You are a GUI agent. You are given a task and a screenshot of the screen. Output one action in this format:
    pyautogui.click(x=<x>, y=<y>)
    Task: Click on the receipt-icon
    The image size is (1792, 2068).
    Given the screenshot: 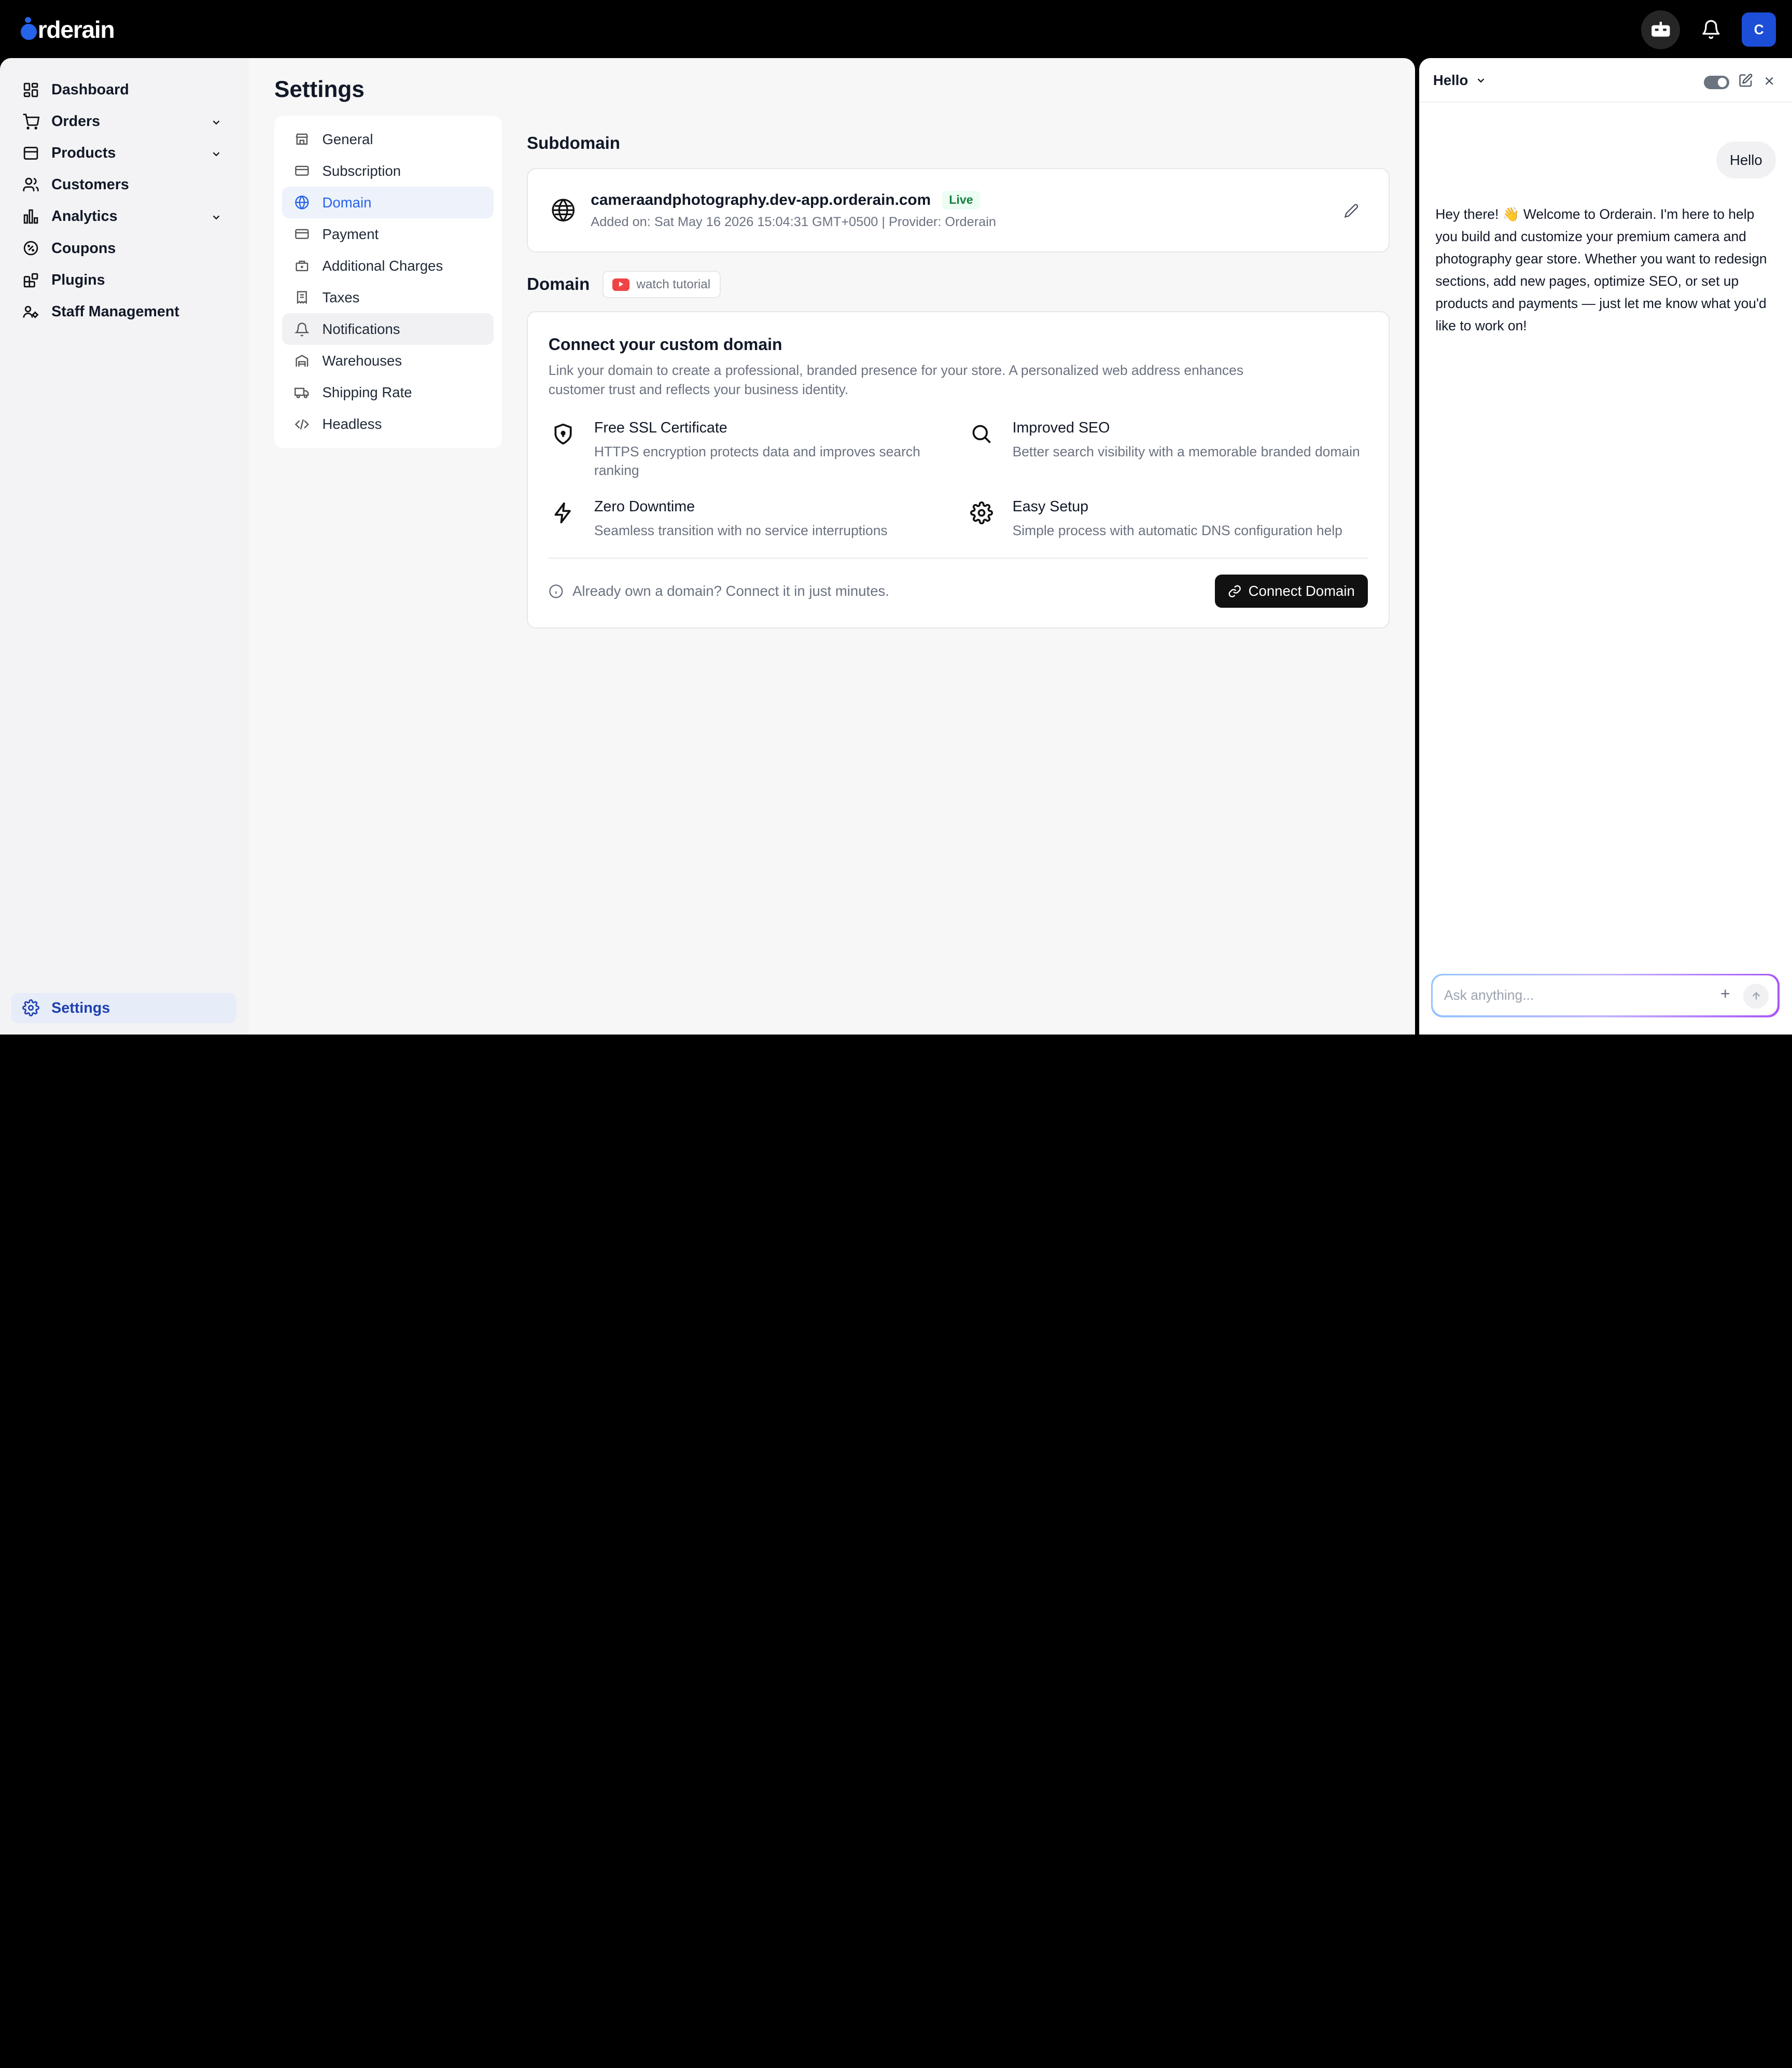 What is the action you would take?
    pyautogui.click(x=301, y=297)
    